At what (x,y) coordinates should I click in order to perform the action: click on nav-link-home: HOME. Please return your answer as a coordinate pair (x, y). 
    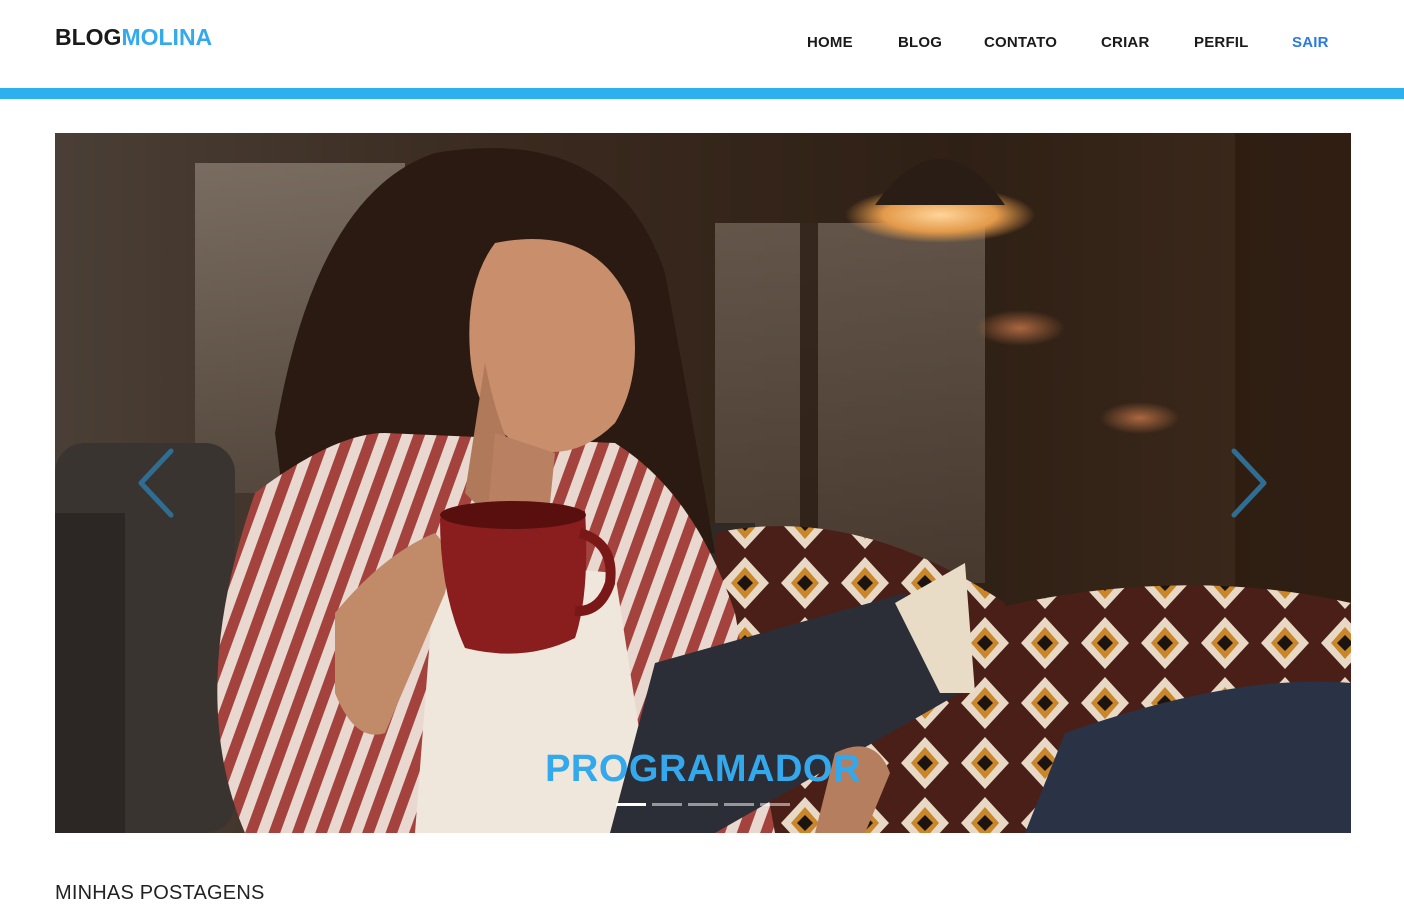
    Looking at the image, I should click on (830, 43).